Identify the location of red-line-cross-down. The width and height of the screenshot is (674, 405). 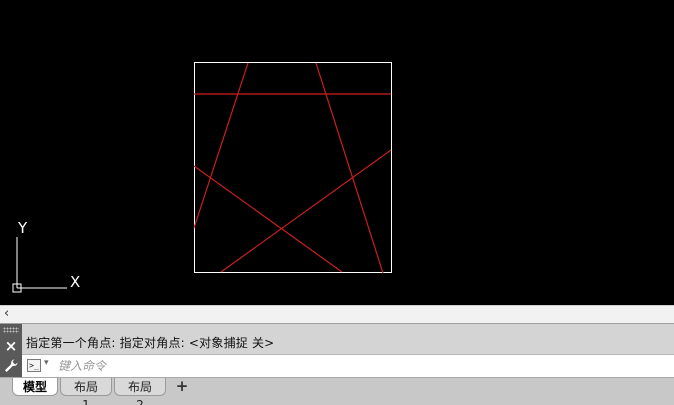
(268, 219).